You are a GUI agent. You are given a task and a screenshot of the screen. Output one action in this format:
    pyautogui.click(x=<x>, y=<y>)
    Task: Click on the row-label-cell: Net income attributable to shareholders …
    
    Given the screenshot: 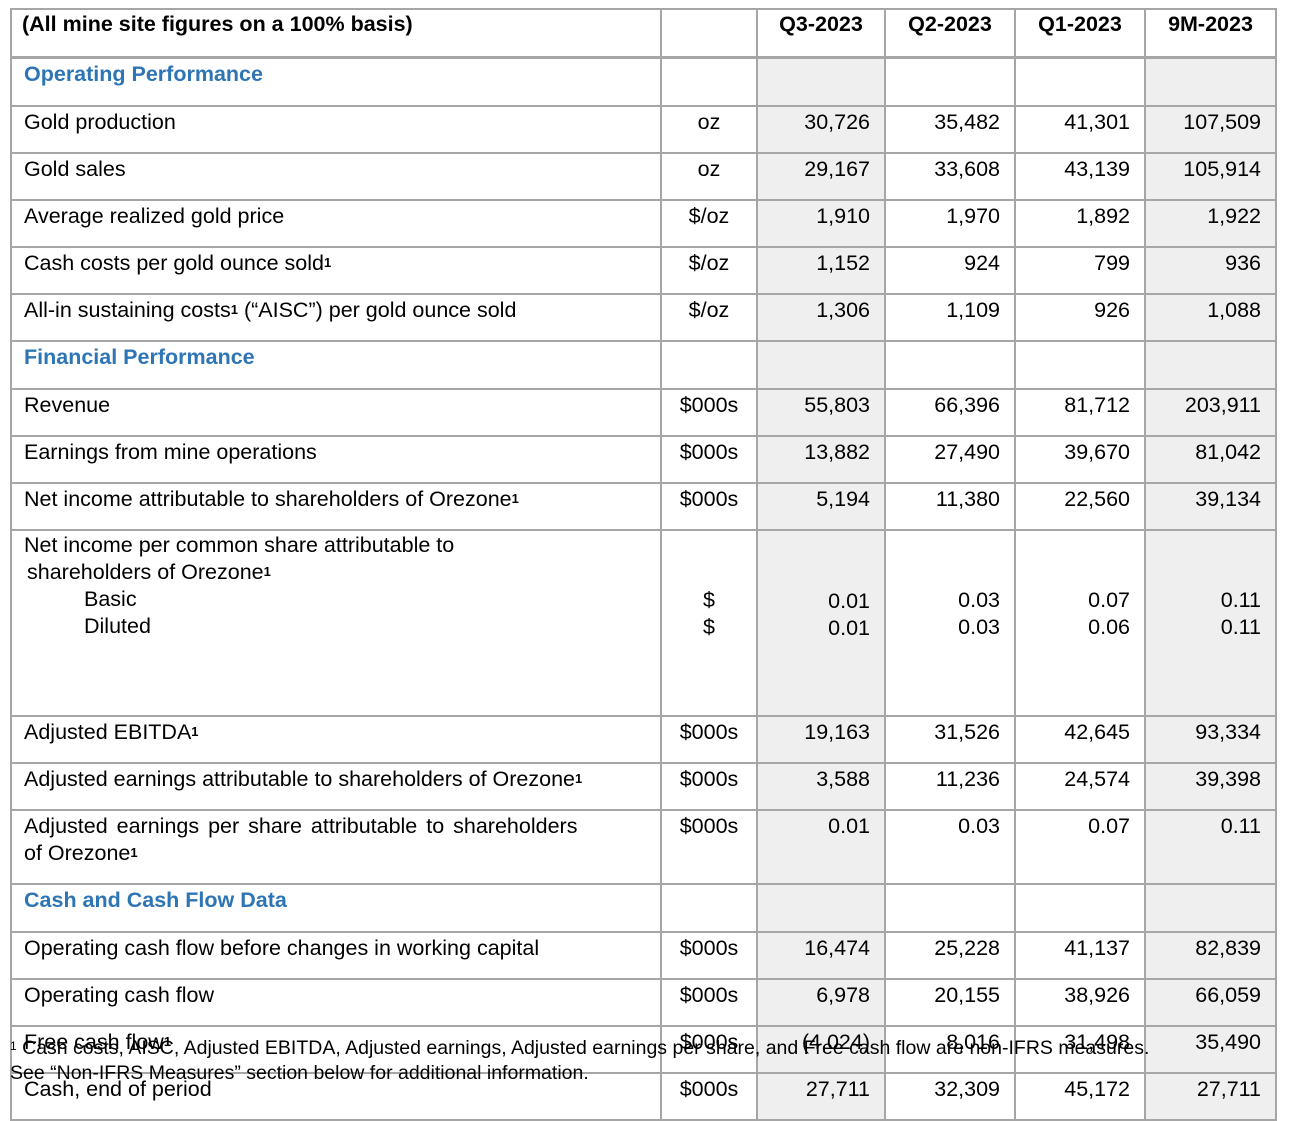 What is the action you would take?
    pyautogui.click(x=336, y=506)
    